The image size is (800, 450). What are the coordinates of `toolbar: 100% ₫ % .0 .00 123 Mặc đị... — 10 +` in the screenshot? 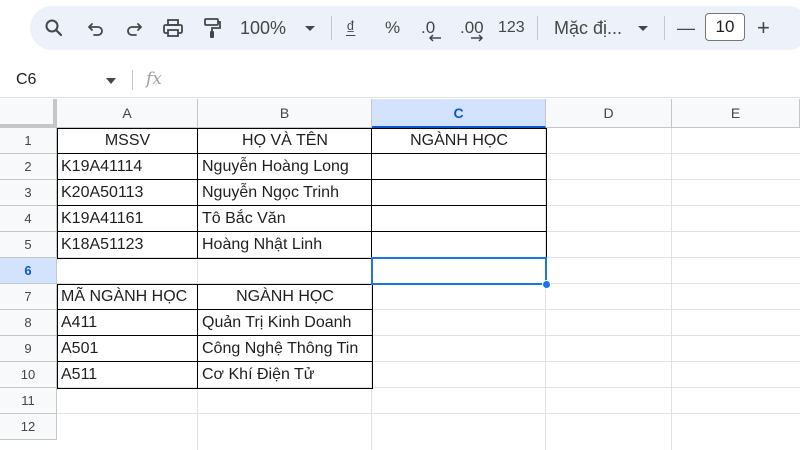 It's located at (400, 31).